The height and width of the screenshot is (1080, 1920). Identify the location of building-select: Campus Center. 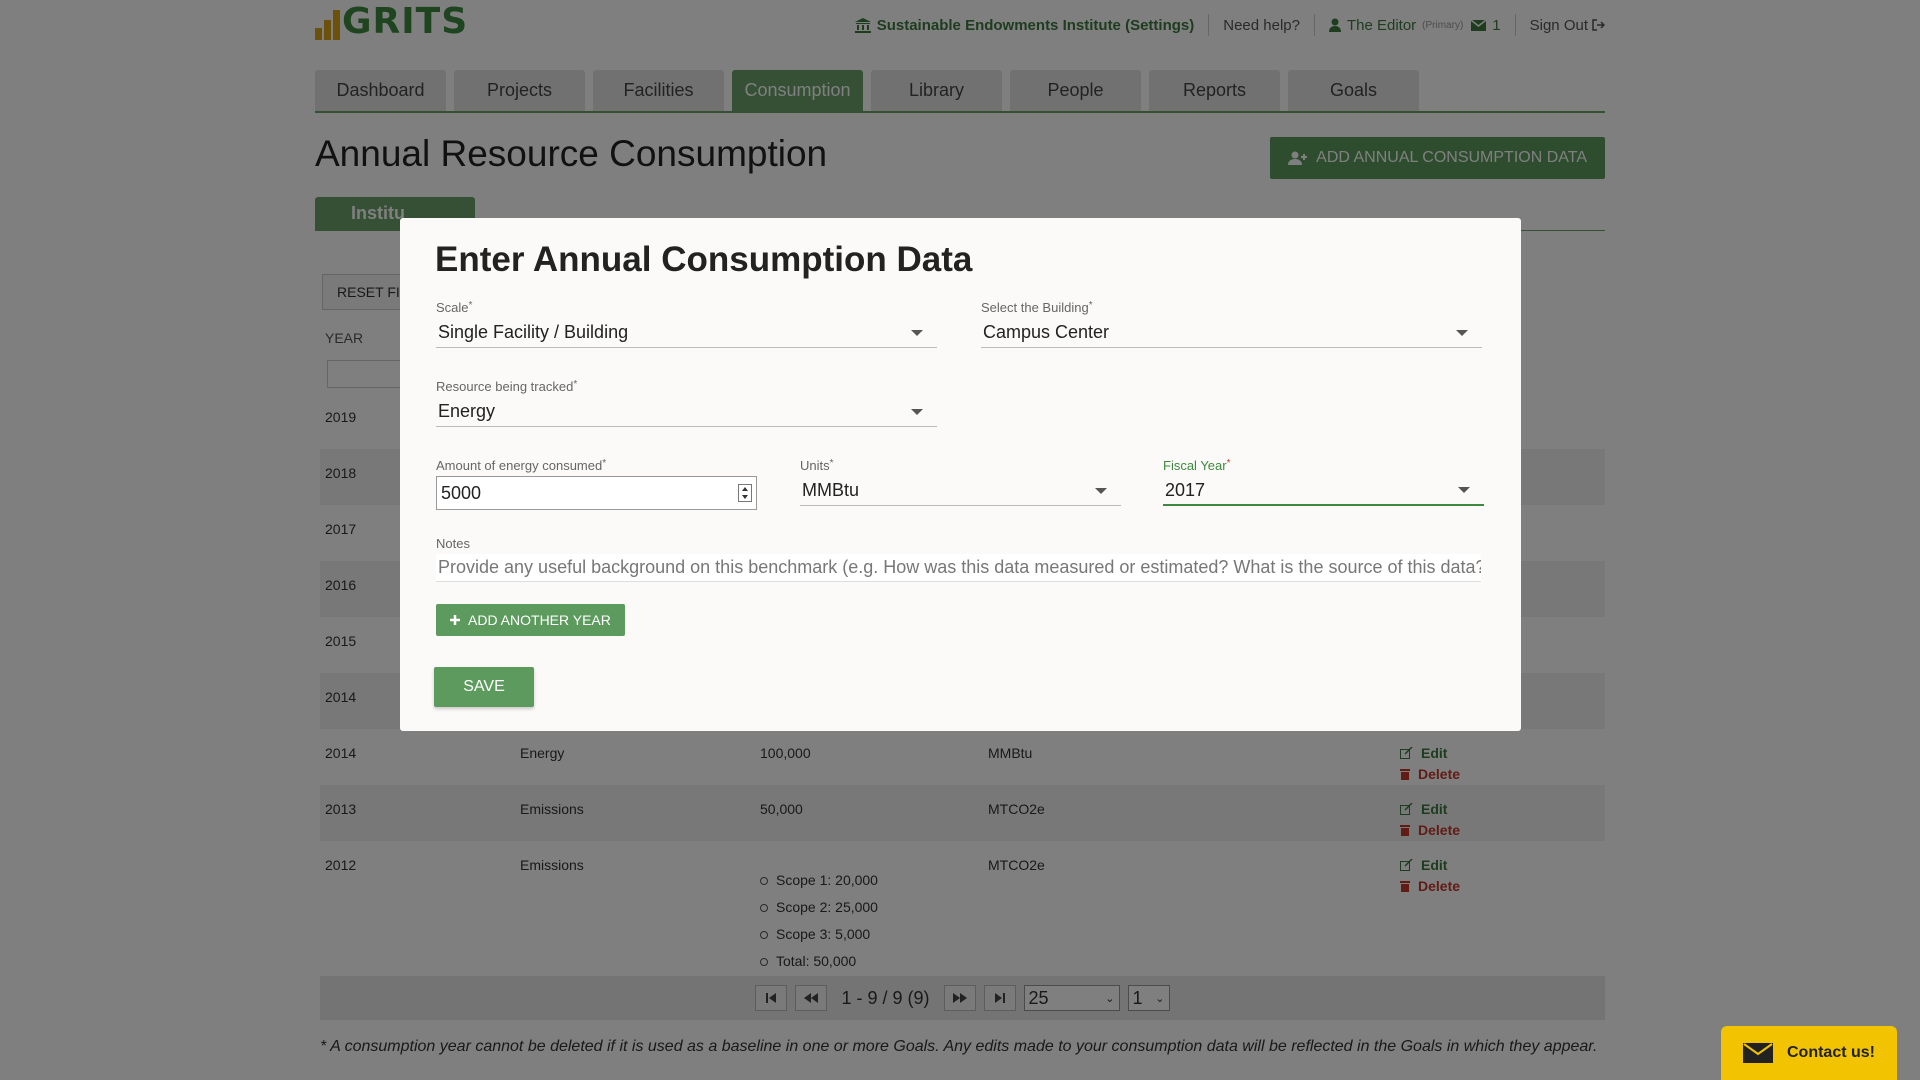
(1231, 333).